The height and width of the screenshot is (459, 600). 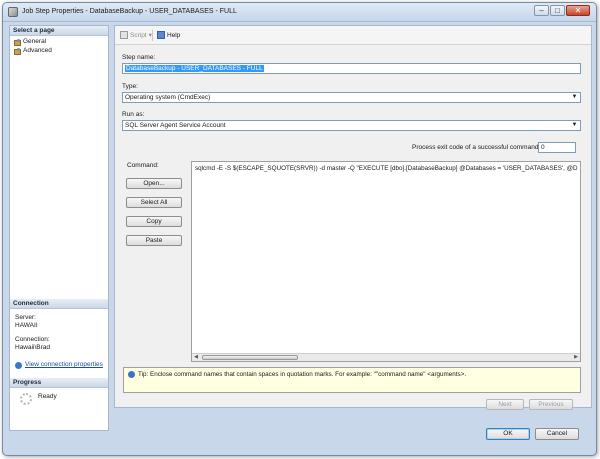 What do you see at coordinates (154, 240) in the screenshot?
I see `paste-button: Paste` at bounding box center [154, 240].